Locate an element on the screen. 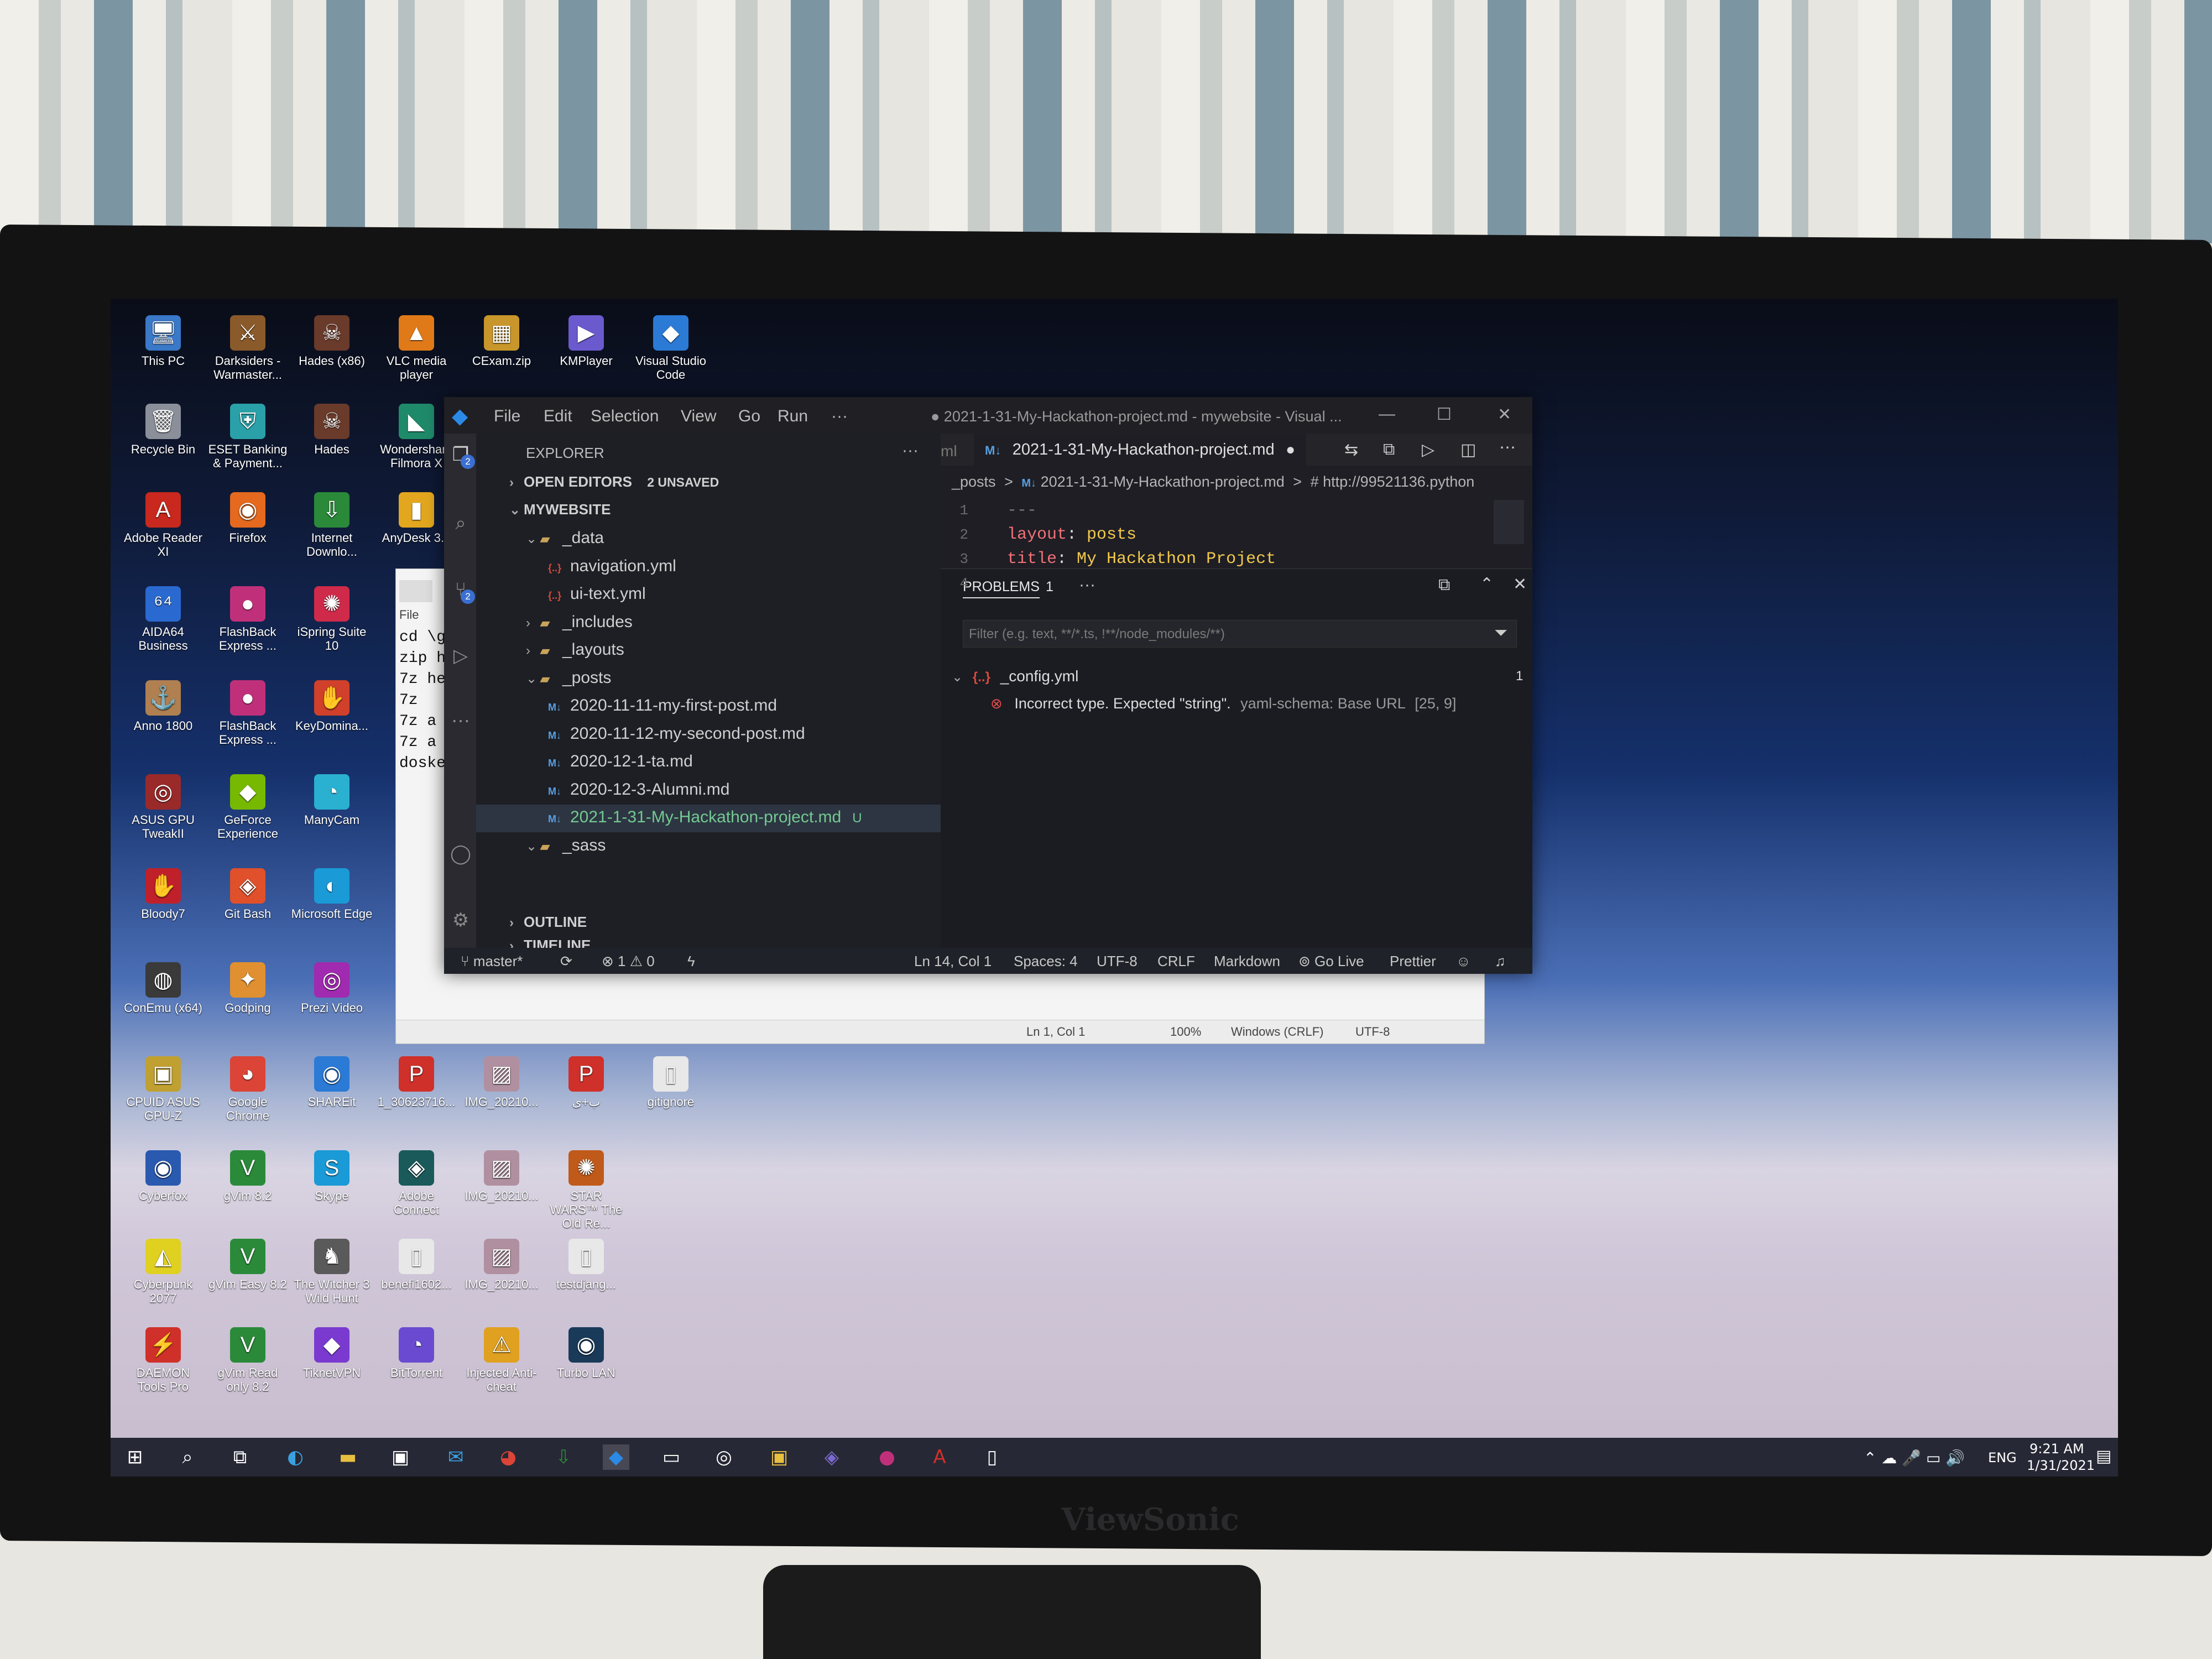 This screenshot has width=2212, height=1659. extensions-more-icon: ⋯ is located at coordinates (461, 721).